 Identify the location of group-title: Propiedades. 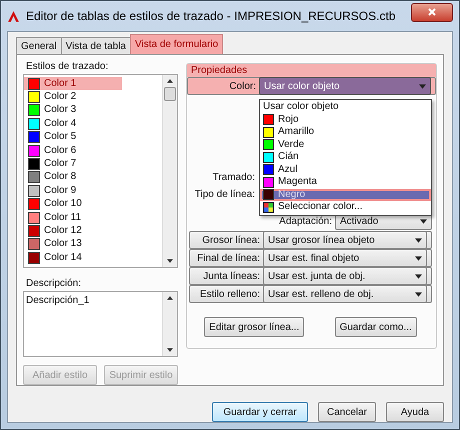
(311, 70).